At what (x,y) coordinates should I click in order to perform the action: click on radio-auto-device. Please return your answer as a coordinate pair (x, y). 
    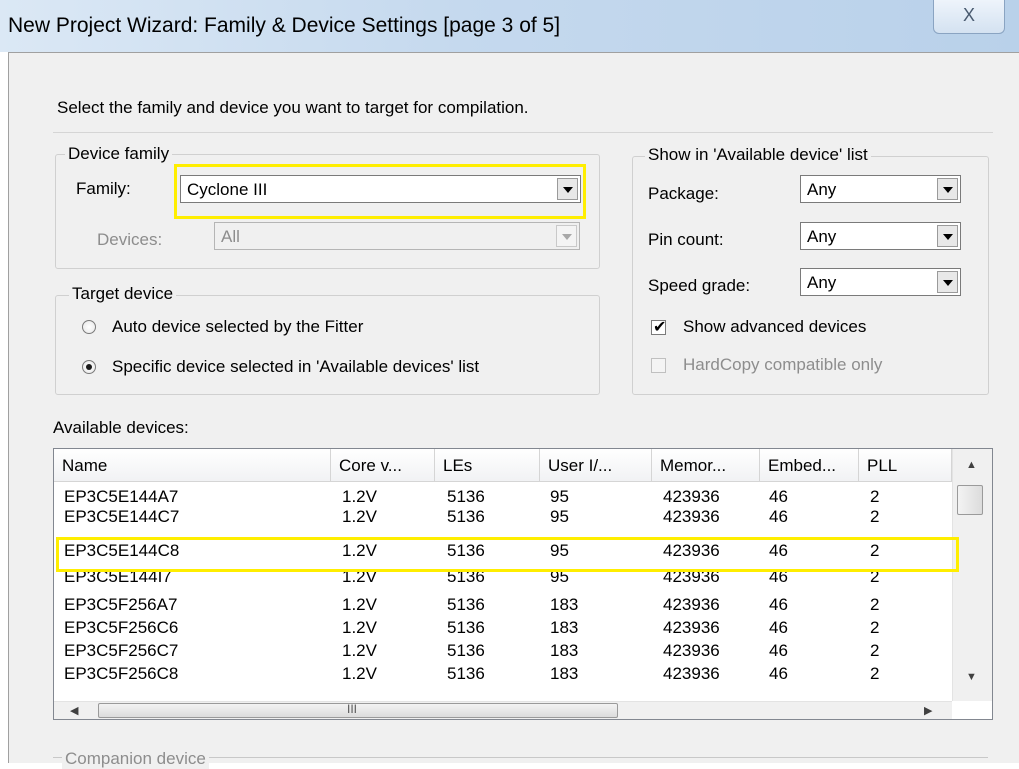
    Looking at the image, I should click on (89, 327).